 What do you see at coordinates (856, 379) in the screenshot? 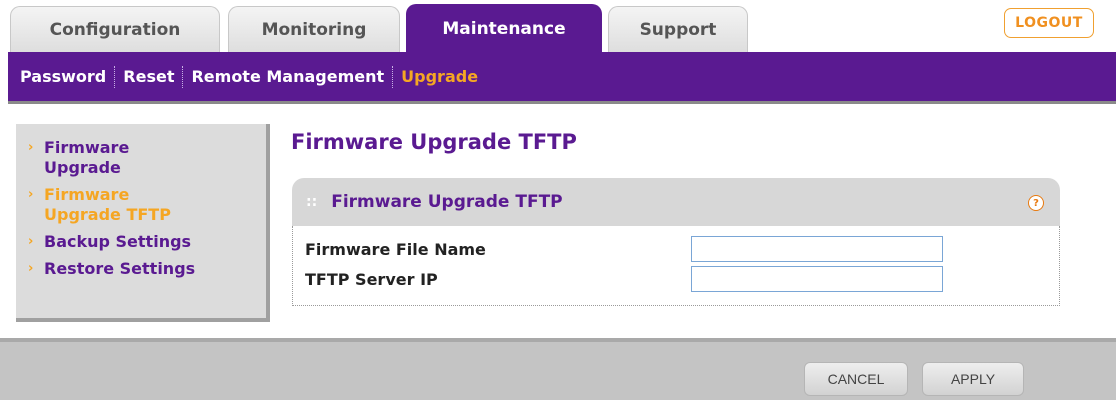
I see `cancel-button: CANCEL` at bounding box center [856, 379].